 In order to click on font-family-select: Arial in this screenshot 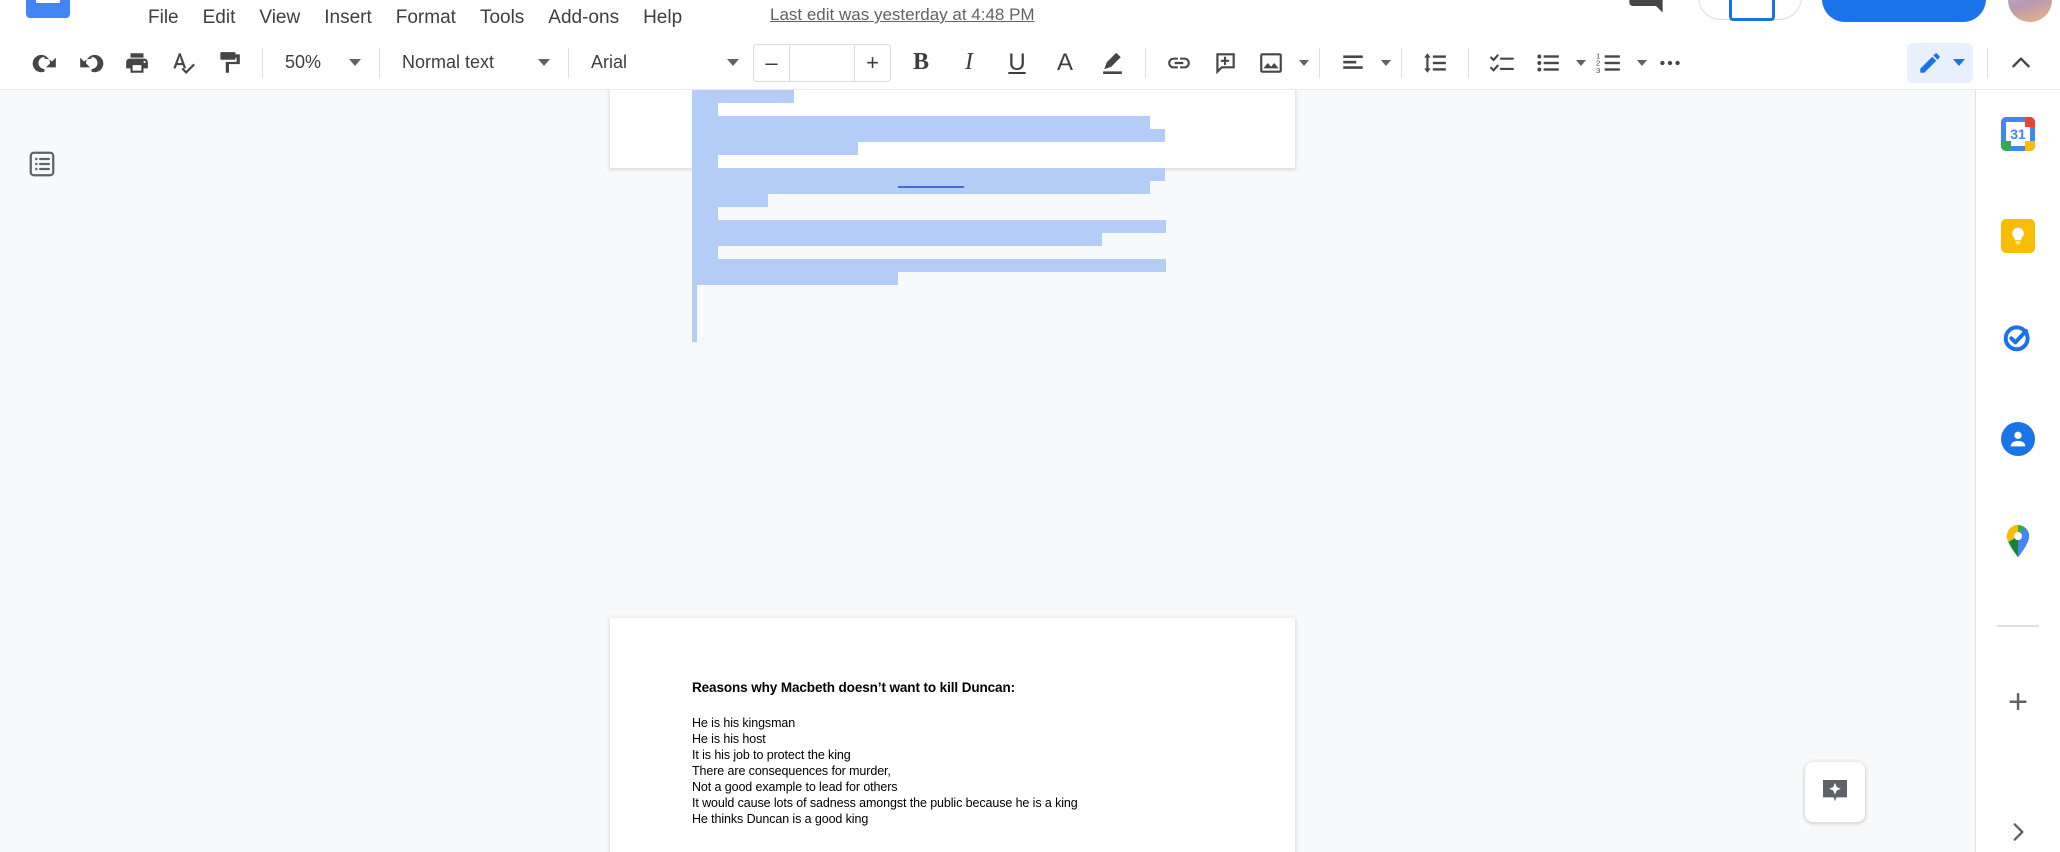, I will do `click(663, 63)`.